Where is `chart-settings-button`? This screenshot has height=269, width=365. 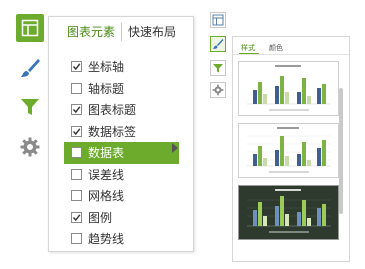 chart-settings-button is located at coordinates (30, 147).